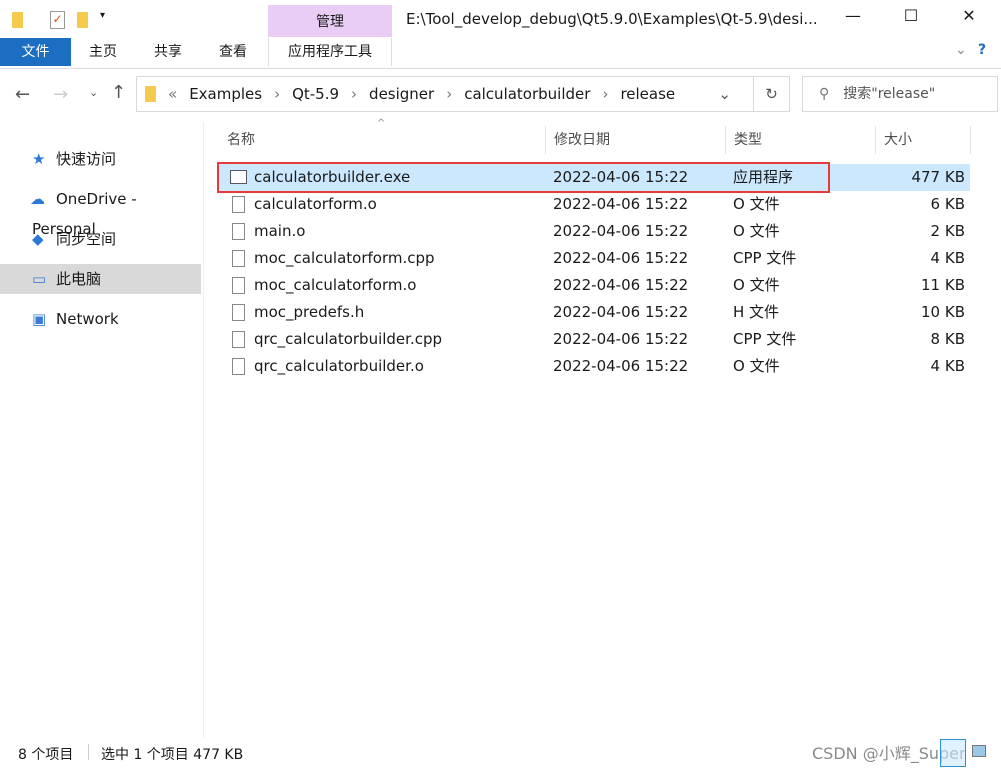 Image resolution: width=1001 pixels, height=769 pixels. I want to click on computer-icon: ▭, so click(39, 279).